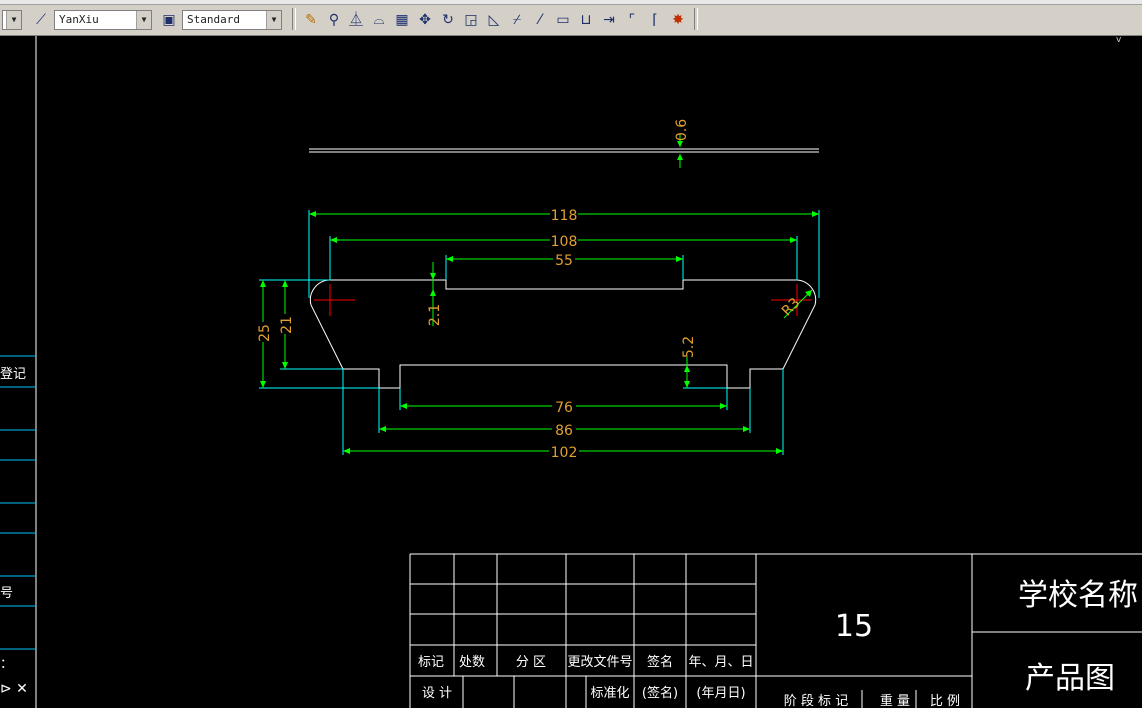  Describe the element at coordinates (599, 662) in the screenshot. I see `header-change-doc: 更改文件号` at that location.